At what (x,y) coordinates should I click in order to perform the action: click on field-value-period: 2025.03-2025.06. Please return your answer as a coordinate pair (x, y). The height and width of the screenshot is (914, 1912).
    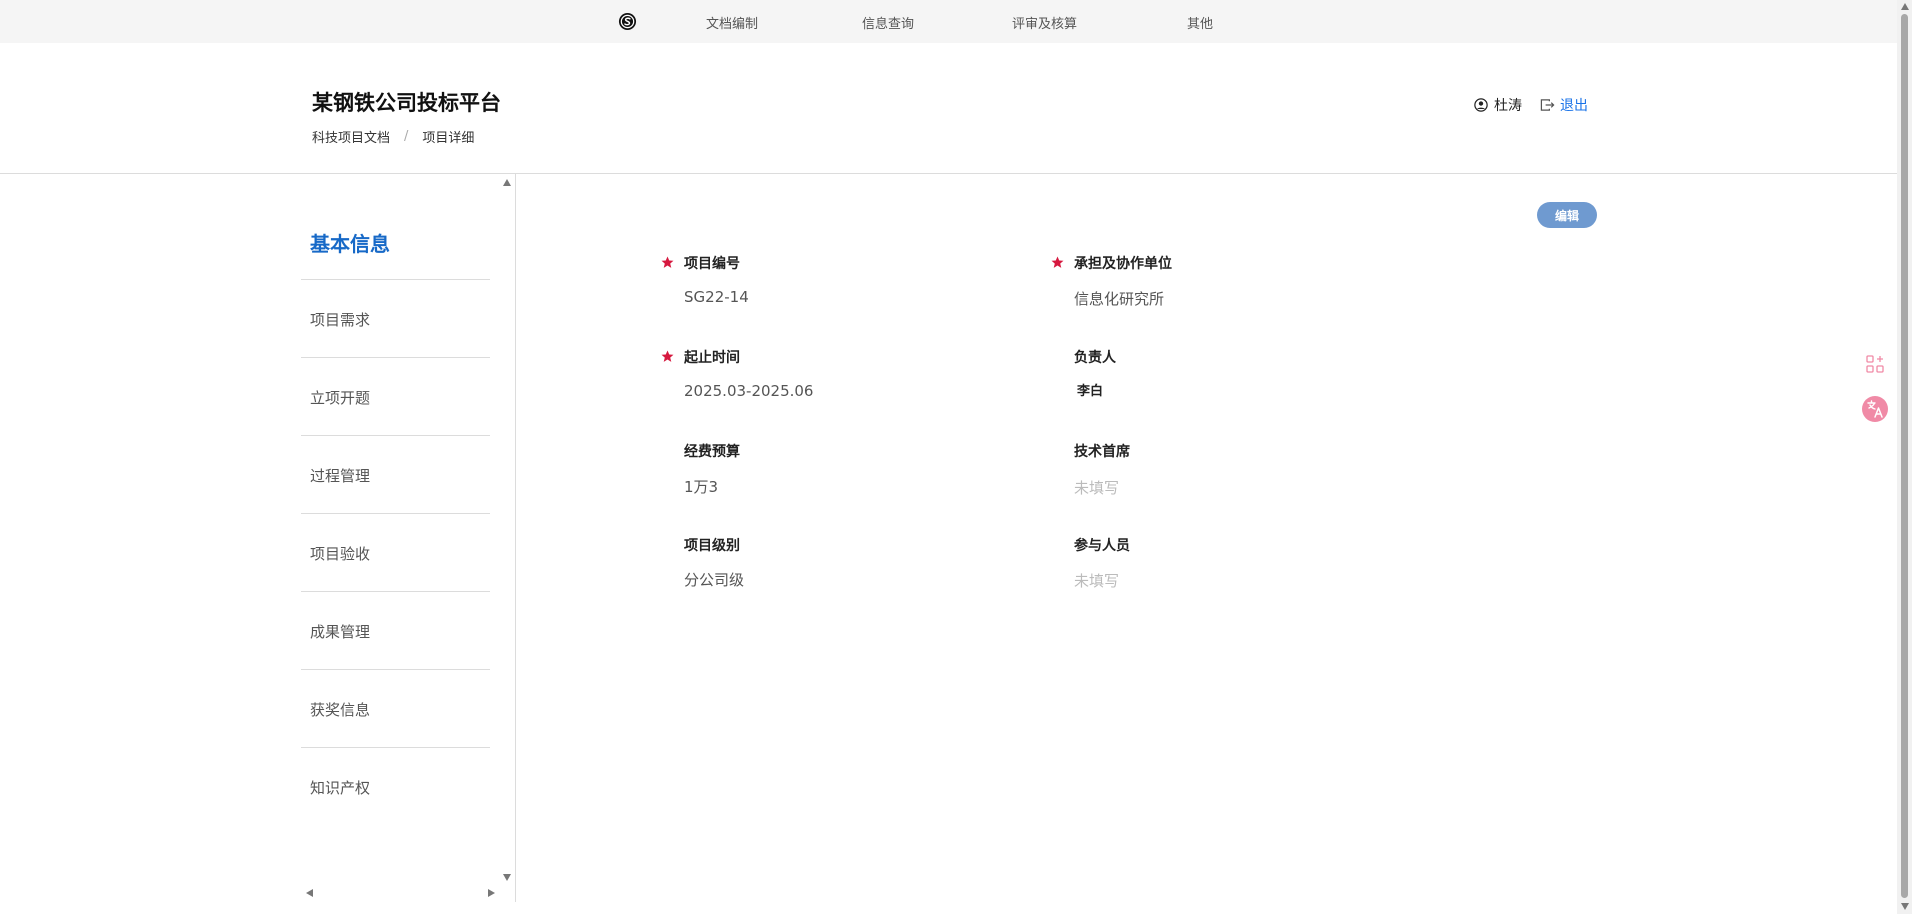
    Looking at the image, I should click on (749, 391).